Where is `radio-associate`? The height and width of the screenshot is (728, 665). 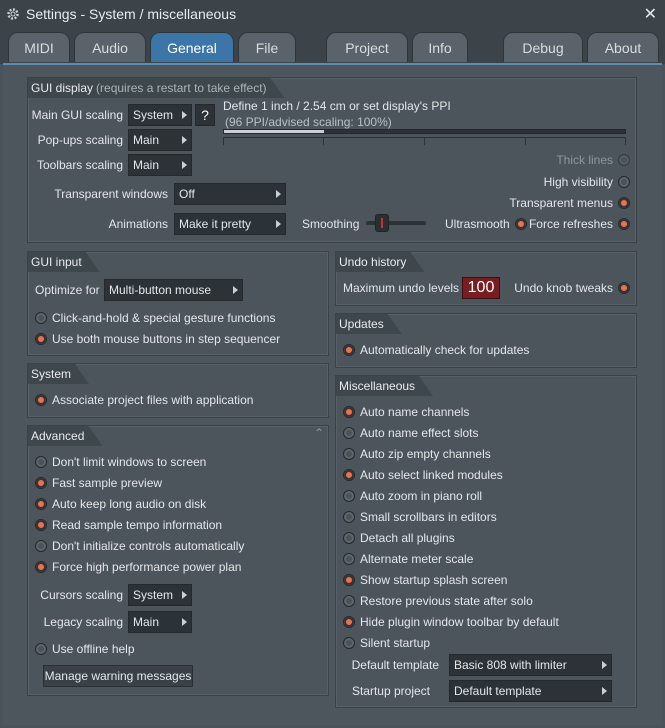
radio-associate is located at coordinates (41, 400).